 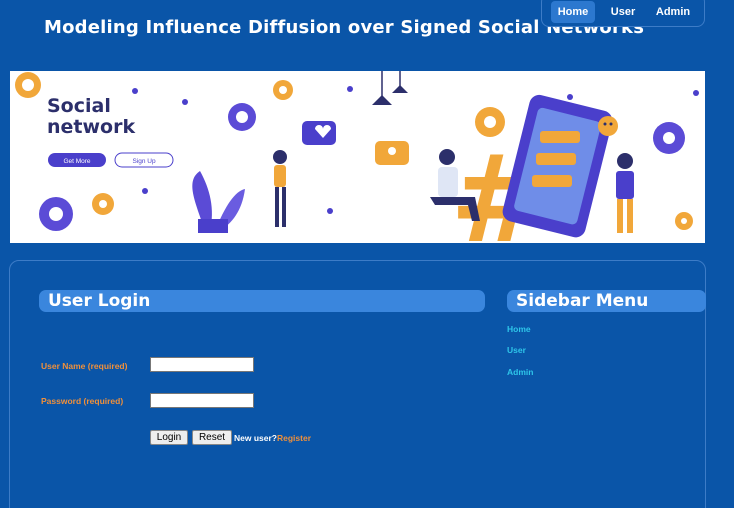 What do you see at coordinates (673, 12) in the screenshot?
I see `nav-admin-link: Admin` at bounding box center [673, 12].